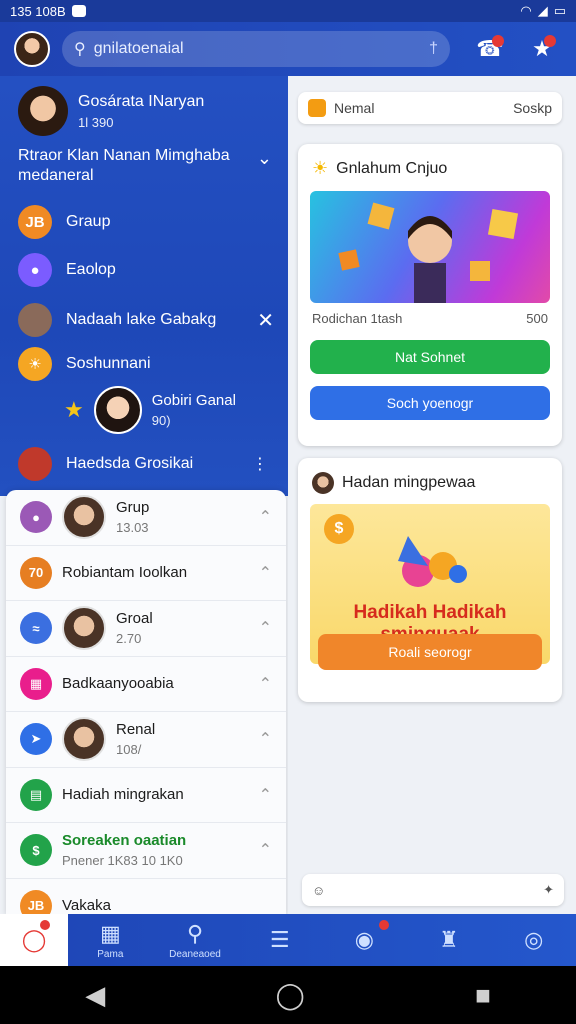 The height and width of the screenshot is (1024, 576). Describe the element at coordinates (533, 940) in the screenshot. I see `tab-support: ◎` at that location.